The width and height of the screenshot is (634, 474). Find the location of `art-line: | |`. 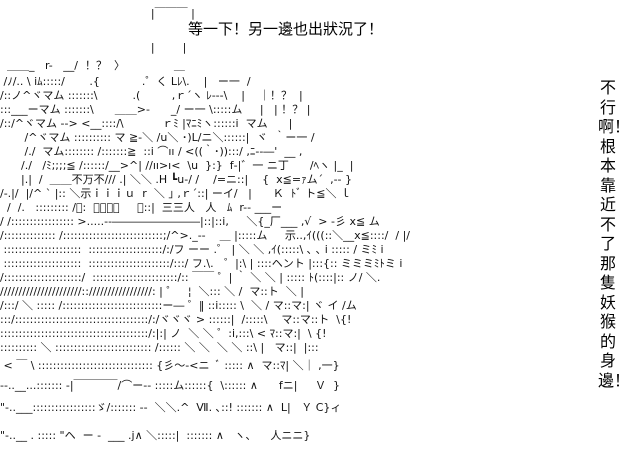

art-line: | | is located at coordinates (130, 47).